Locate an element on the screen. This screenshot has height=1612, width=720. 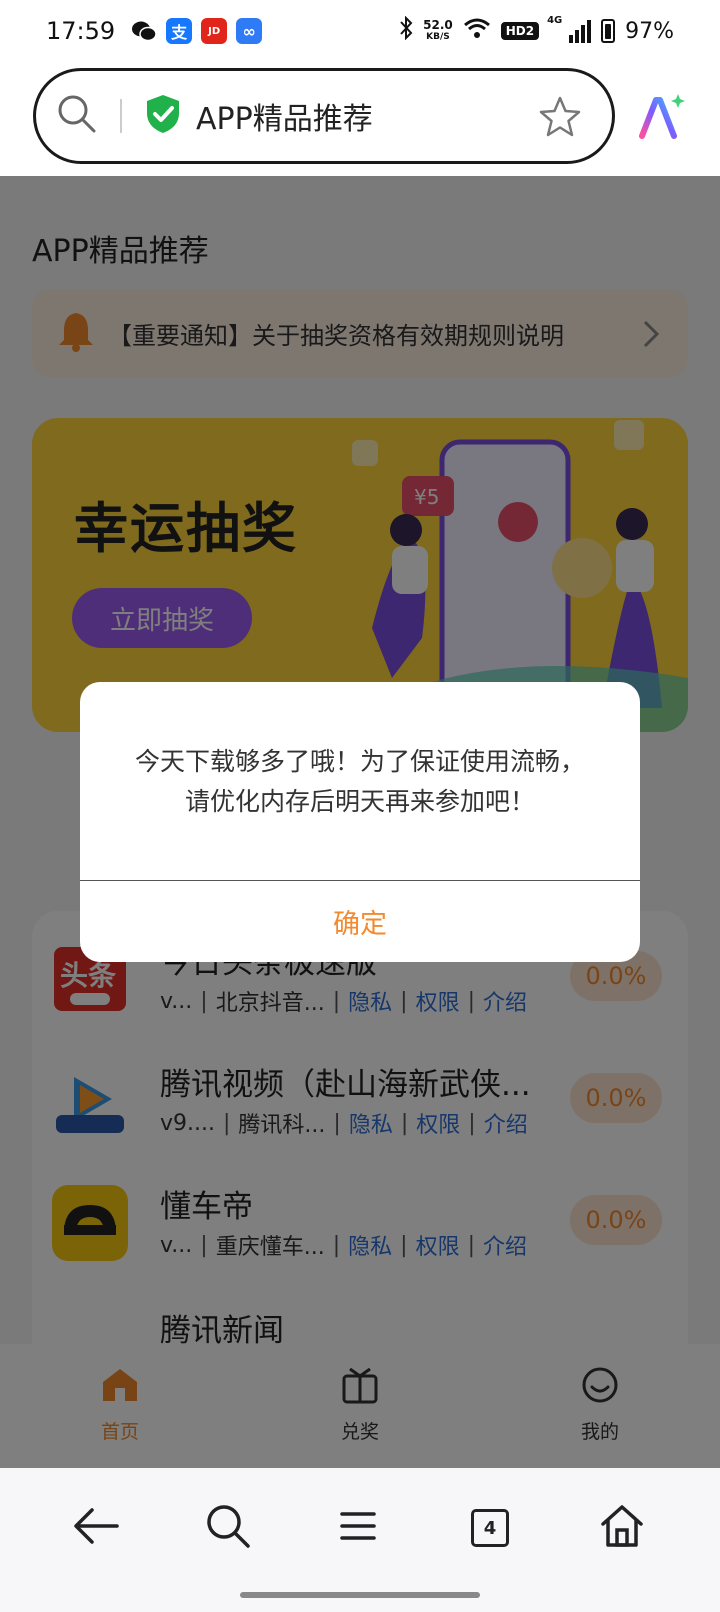
hd-badge: HD2 is located at coordinates (520, 31).